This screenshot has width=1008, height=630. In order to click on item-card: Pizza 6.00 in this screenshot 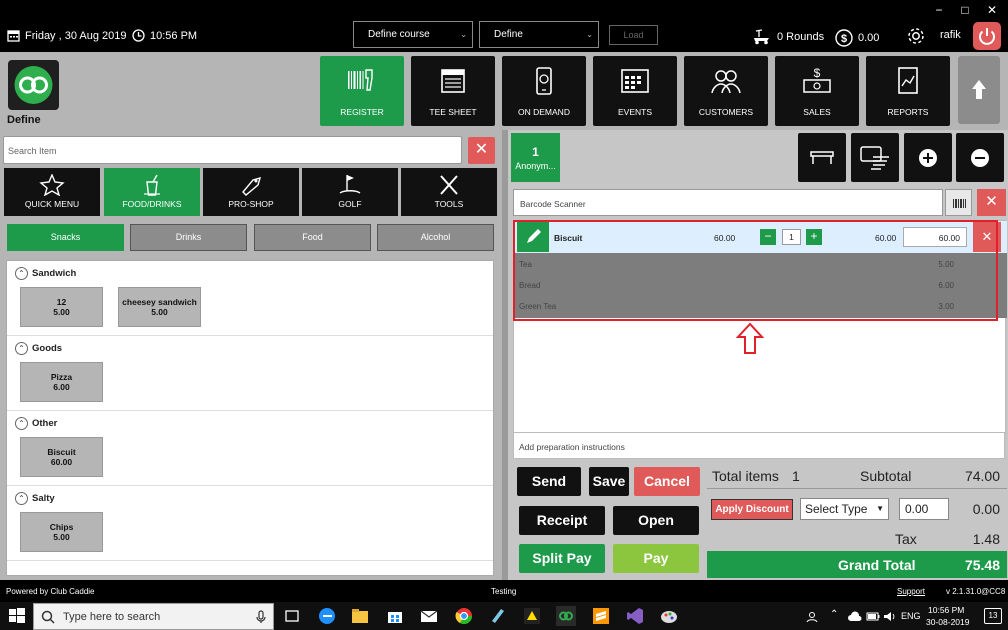, I will do `click(61, 382)`.